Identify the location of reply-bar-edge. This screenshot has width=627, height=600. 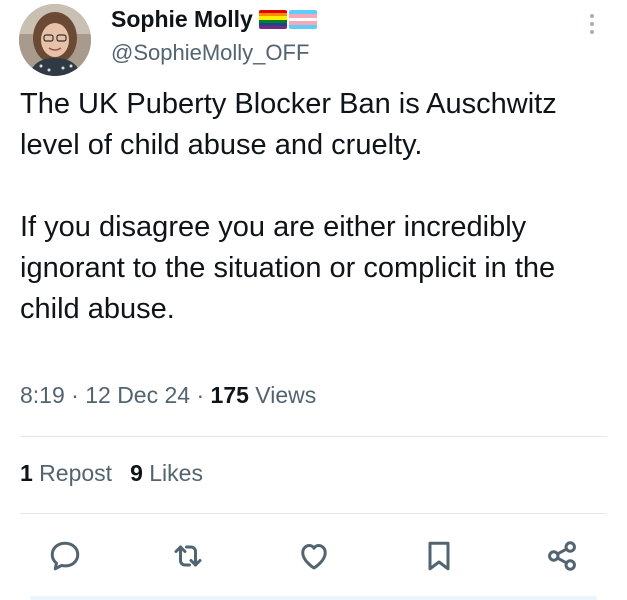
(313, 598).